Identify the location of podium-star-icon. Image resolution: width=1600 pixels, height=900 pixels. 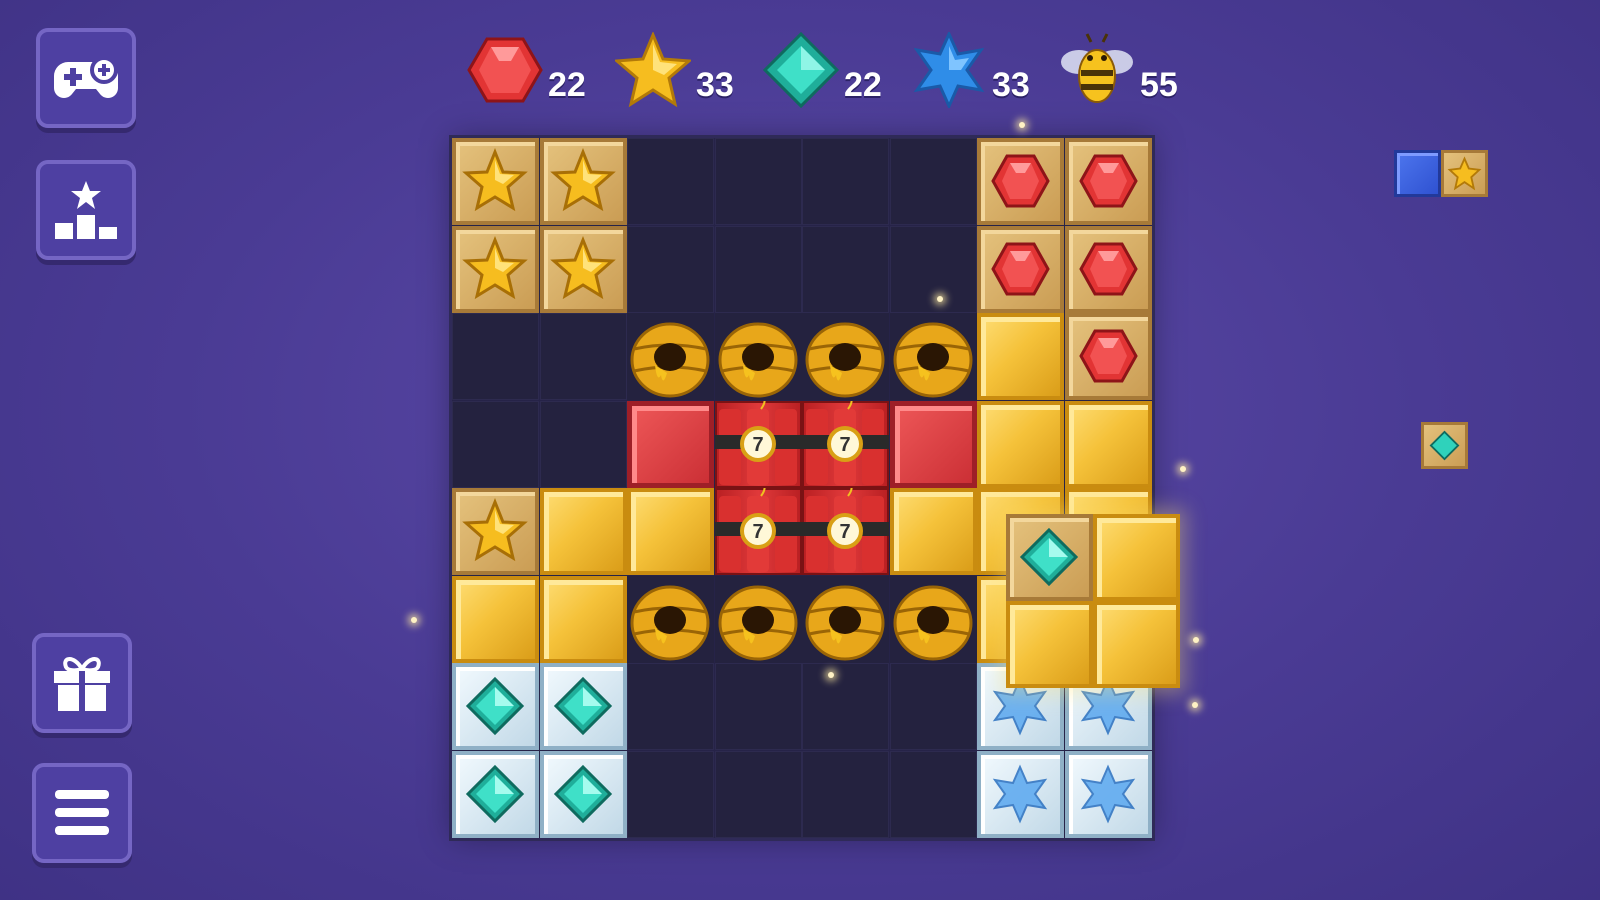
(86, 210).